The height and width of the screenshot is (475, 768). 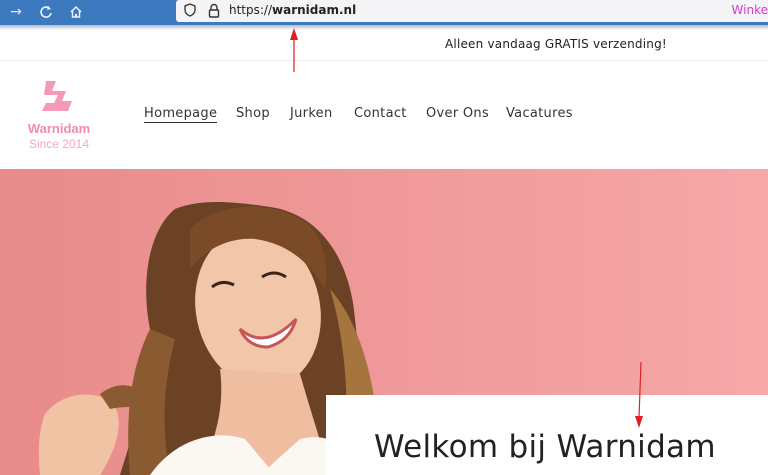 What do you see at coordinates (545, 447) in the screenshot?
I see `hero-heading: Welkom bij Warnidam` at bounding box center [545, 447].